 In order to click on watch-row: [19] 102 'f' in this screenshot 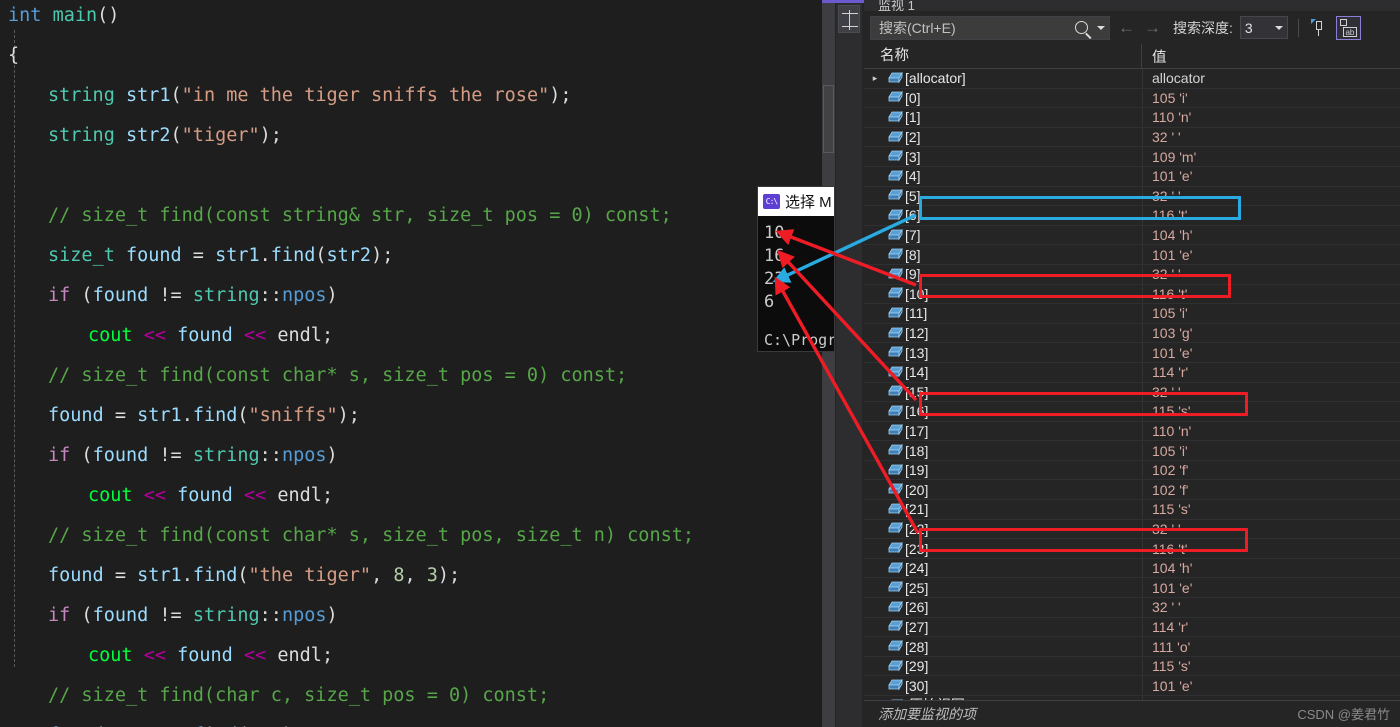, I will do `click(1132, 470)`.